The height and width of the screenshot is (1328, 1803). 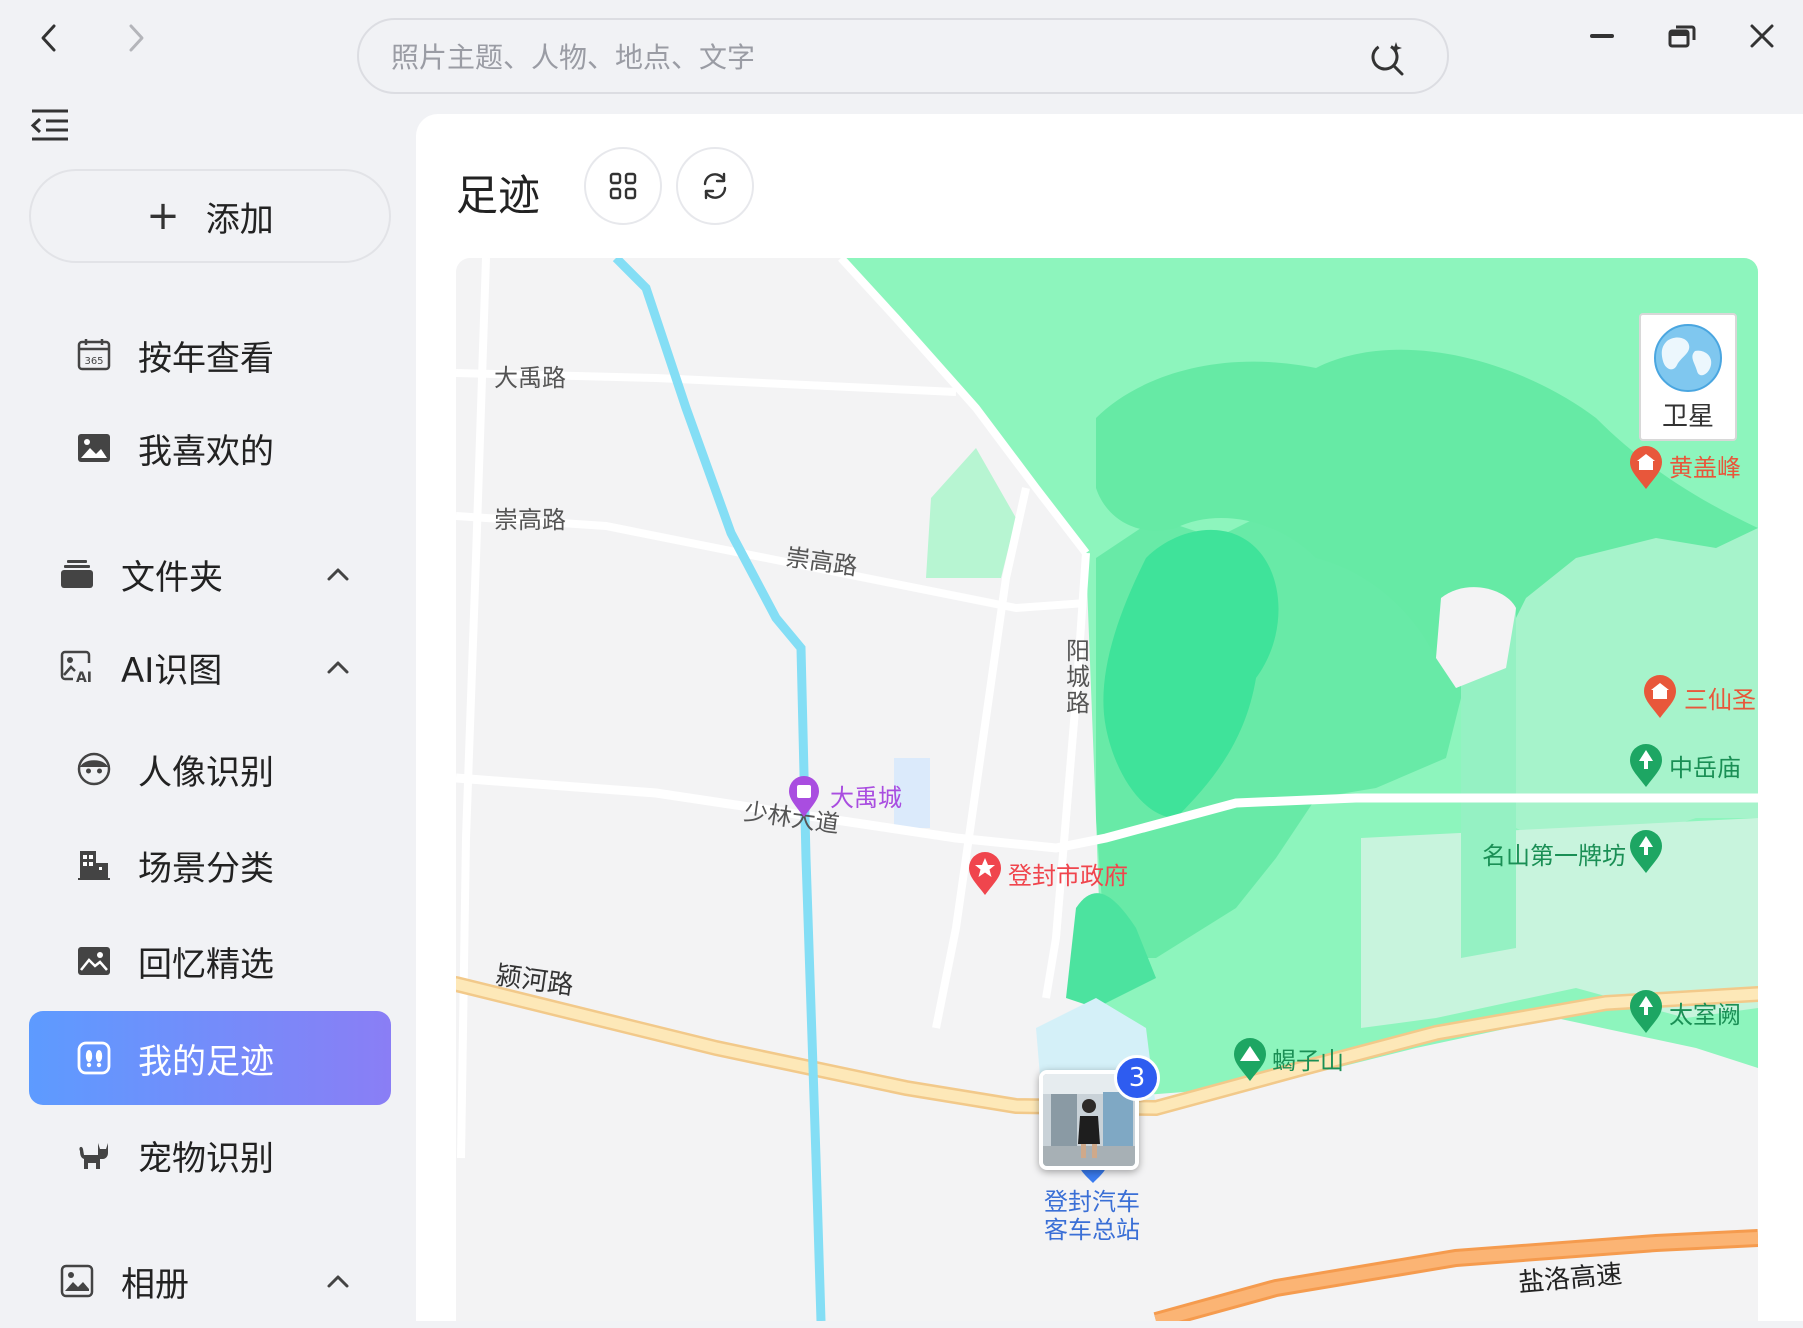 I want to click on sidebar-item-by-year: 365 按年查看, so click(x=210, y=355).